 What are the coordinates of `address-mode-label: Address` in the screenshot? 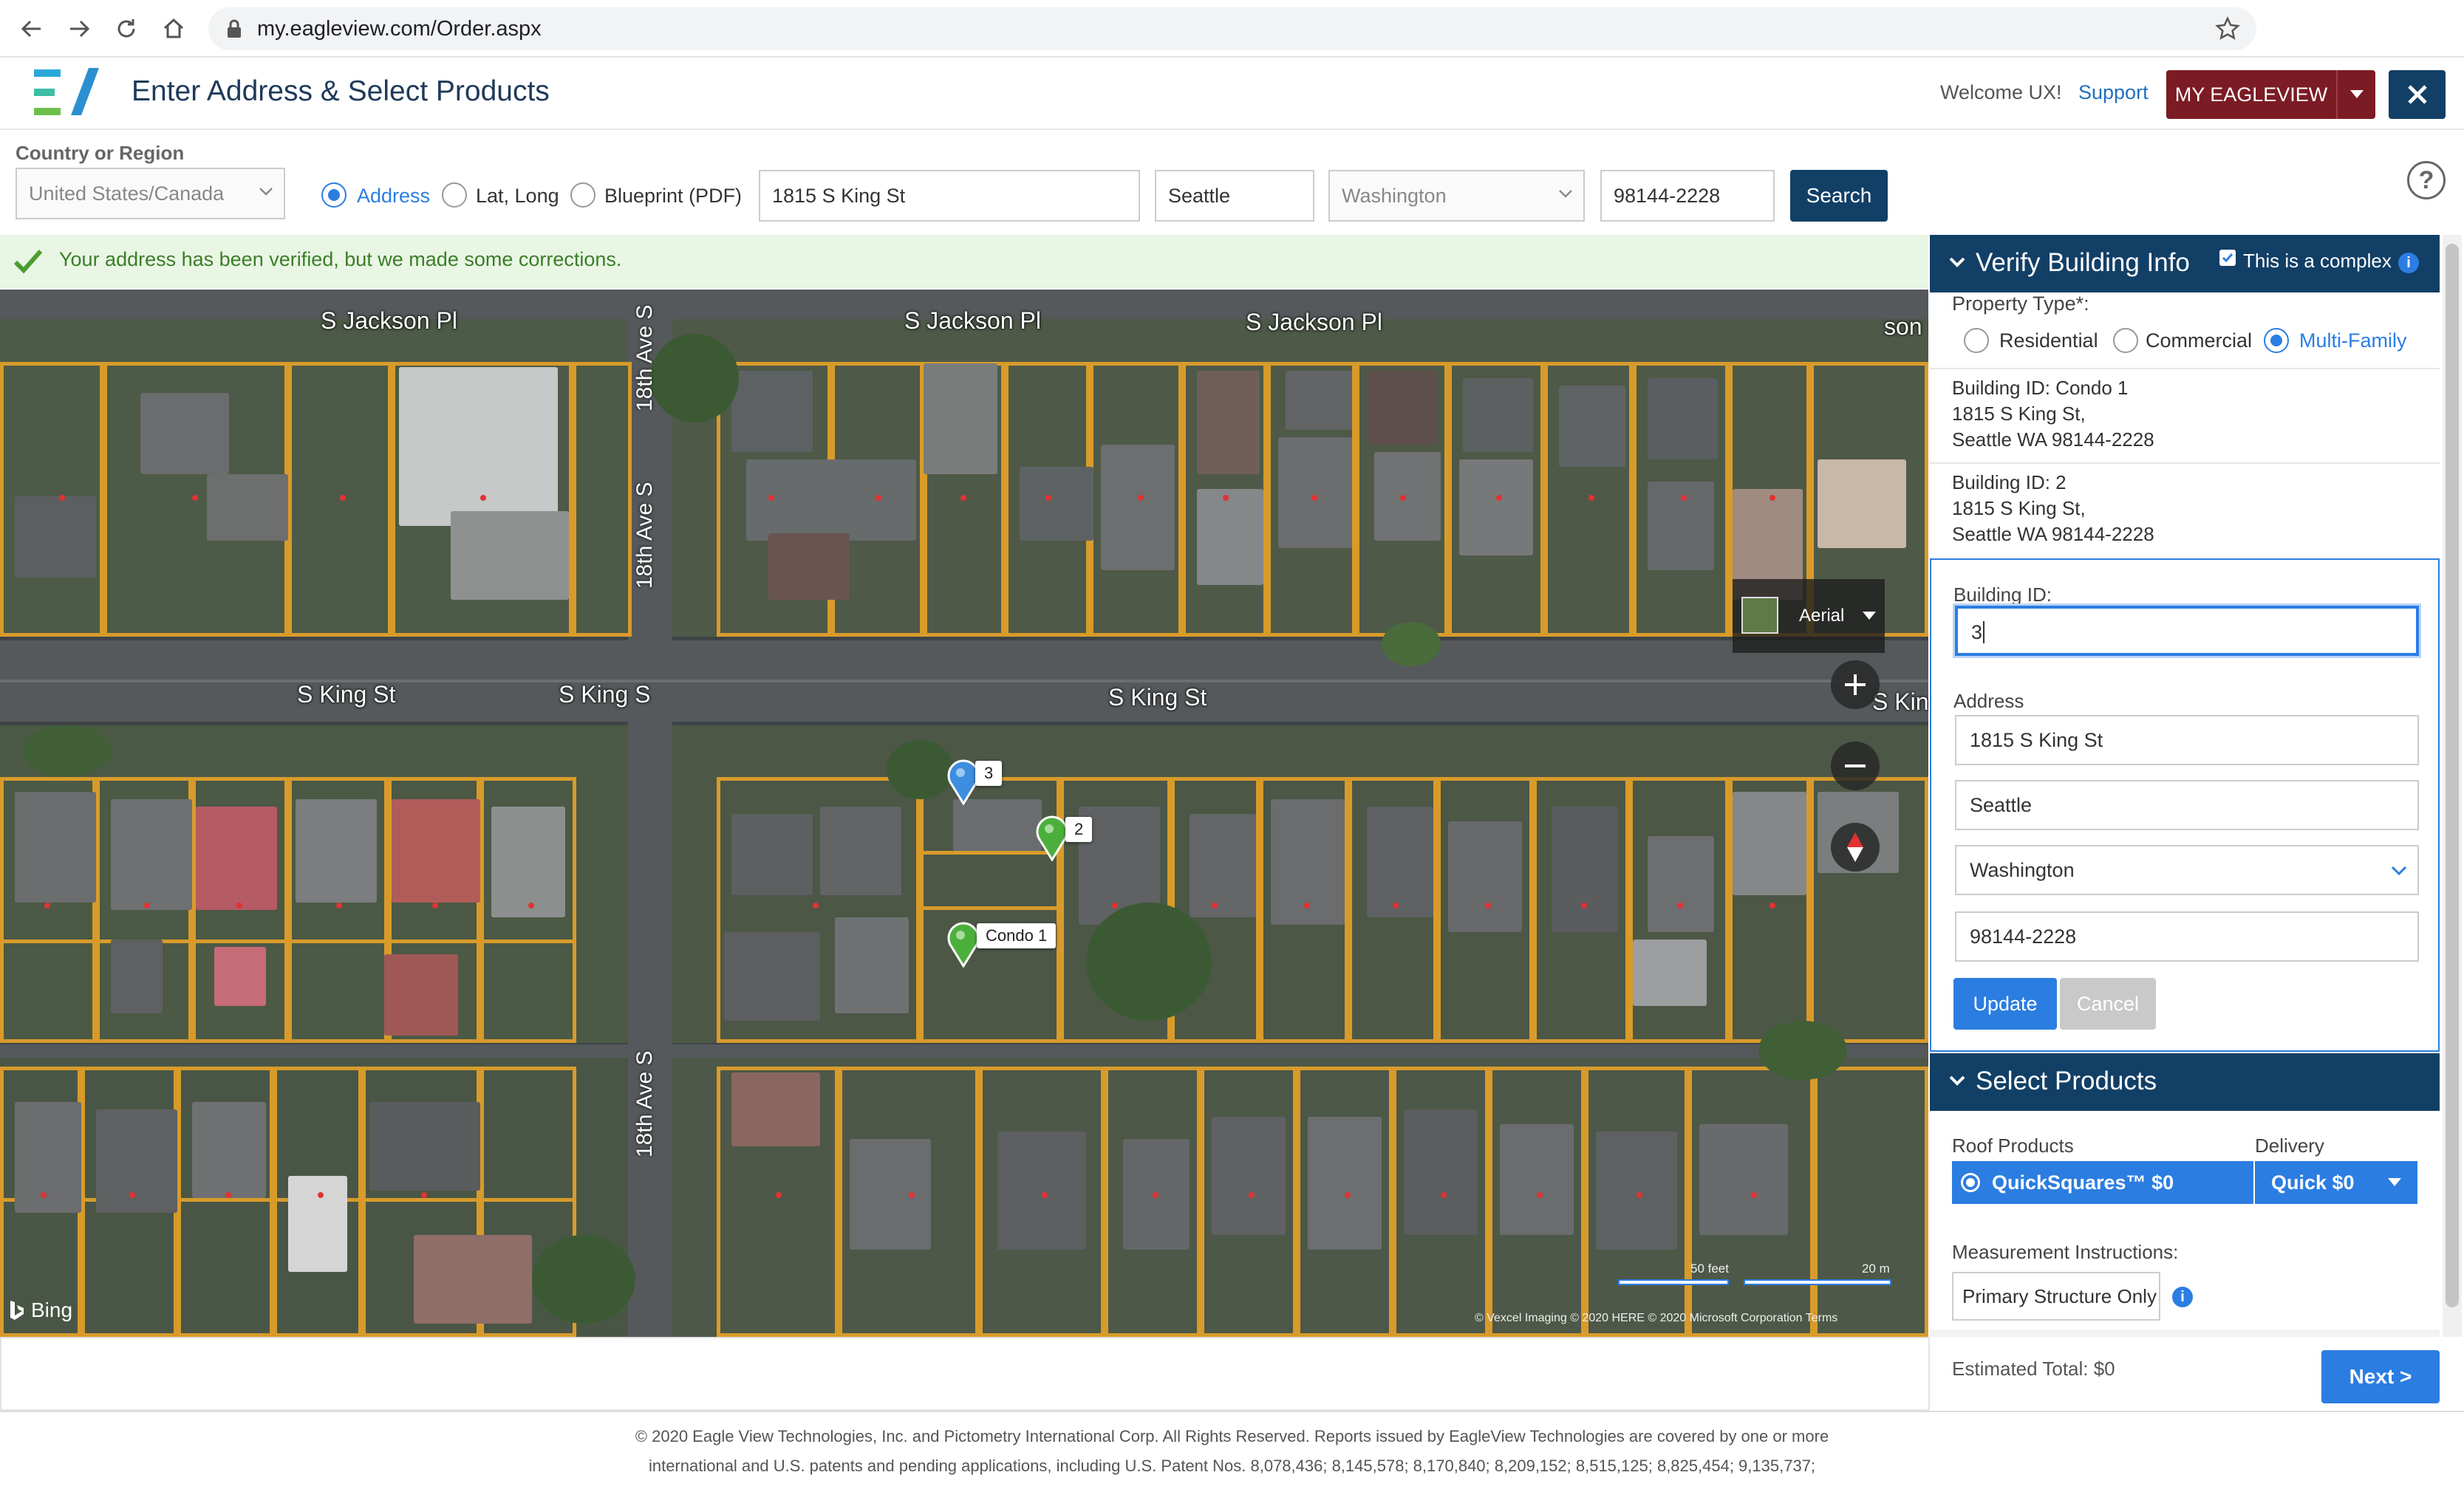 It's located at (394, 196).